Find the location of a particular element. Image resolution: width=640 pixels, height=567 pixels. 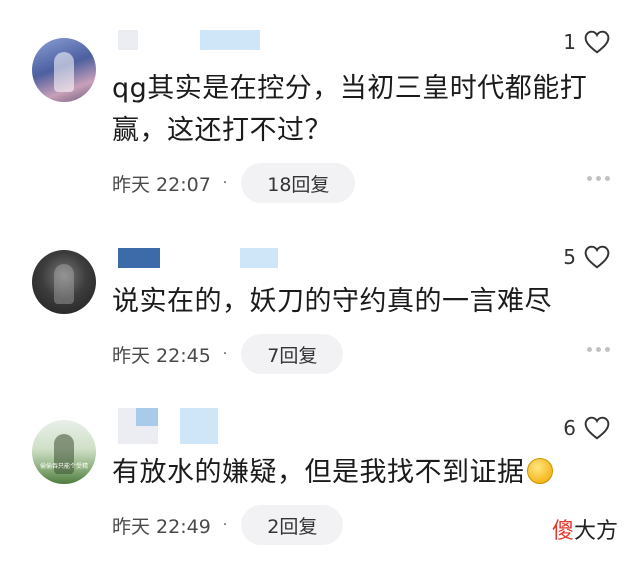

reply-button: 18回复 is located at coordinates (298, 183).